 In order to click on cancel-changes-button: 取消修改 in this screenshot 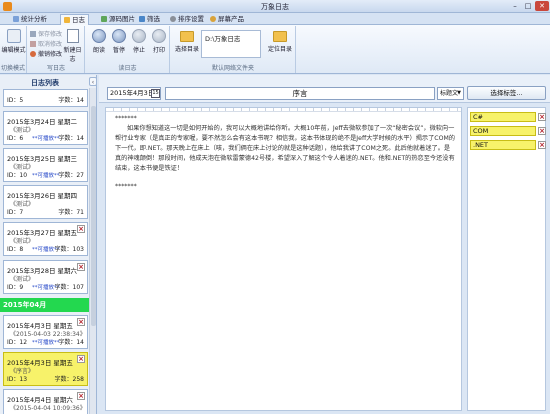, I will do `click(46, 43)`.